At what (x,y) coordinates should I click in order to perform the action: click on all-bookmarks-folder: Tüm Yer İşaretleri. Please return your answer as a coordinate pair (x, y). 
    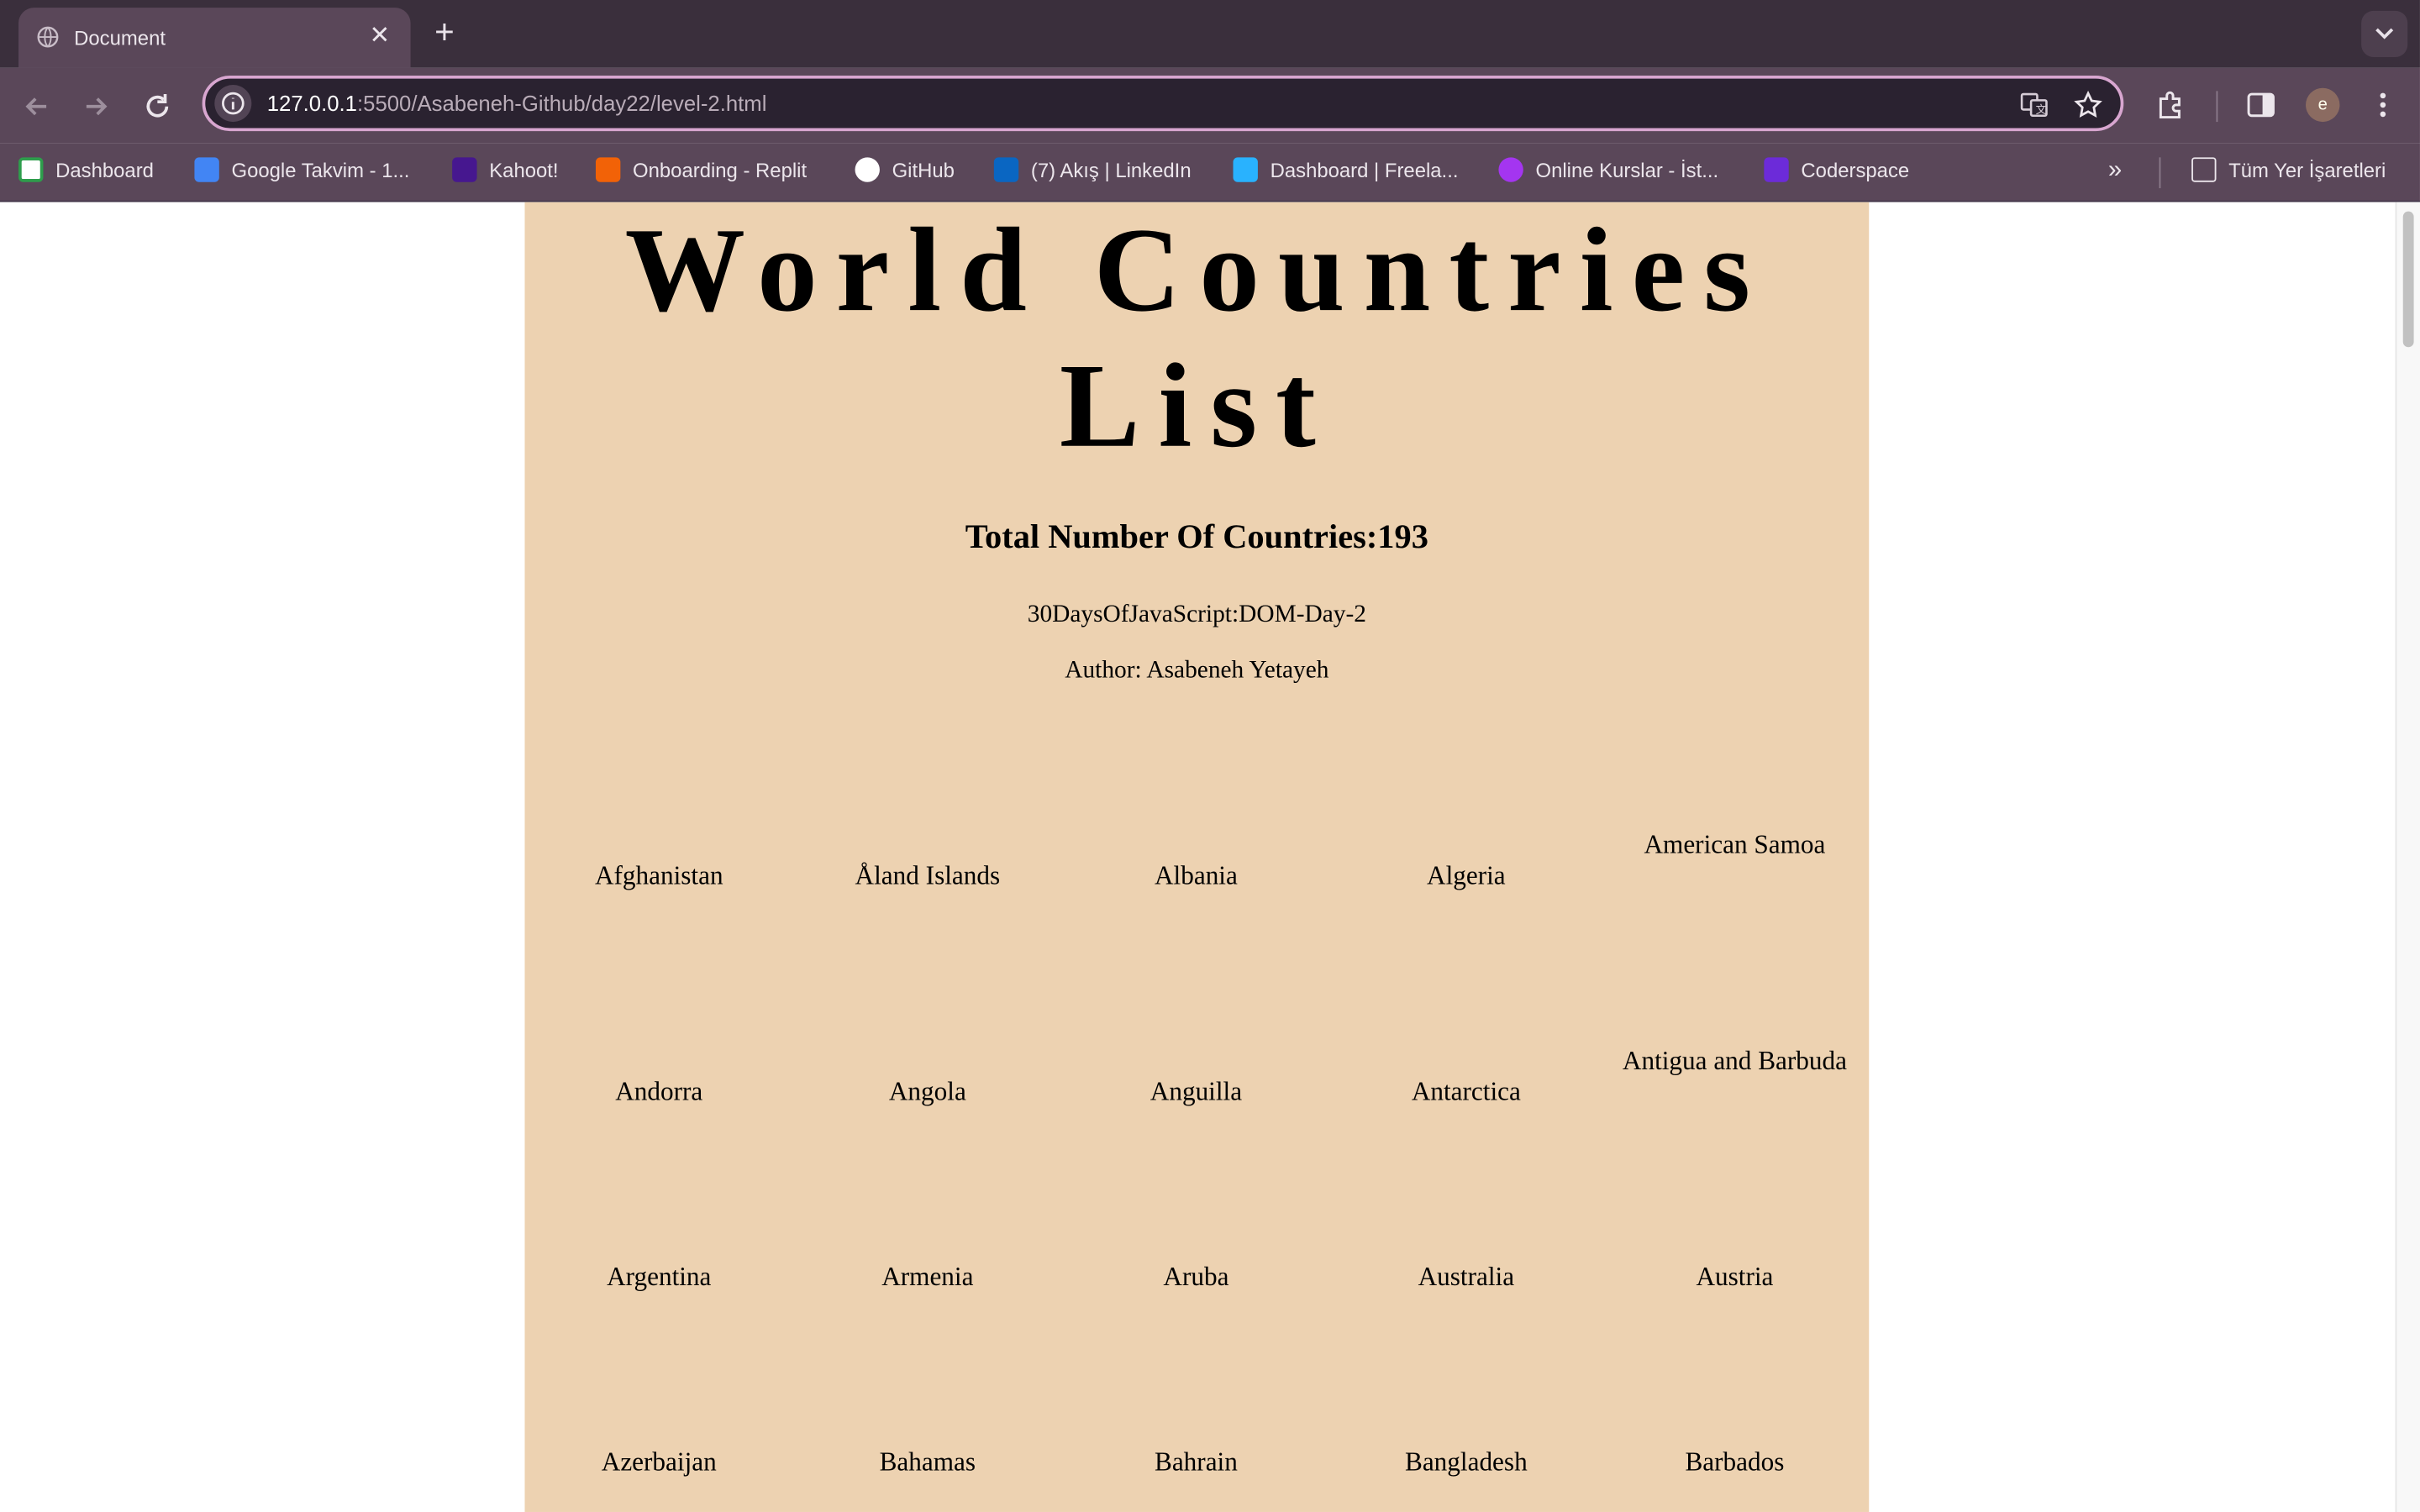
    Looking at the image, I should click on (2288, 172).